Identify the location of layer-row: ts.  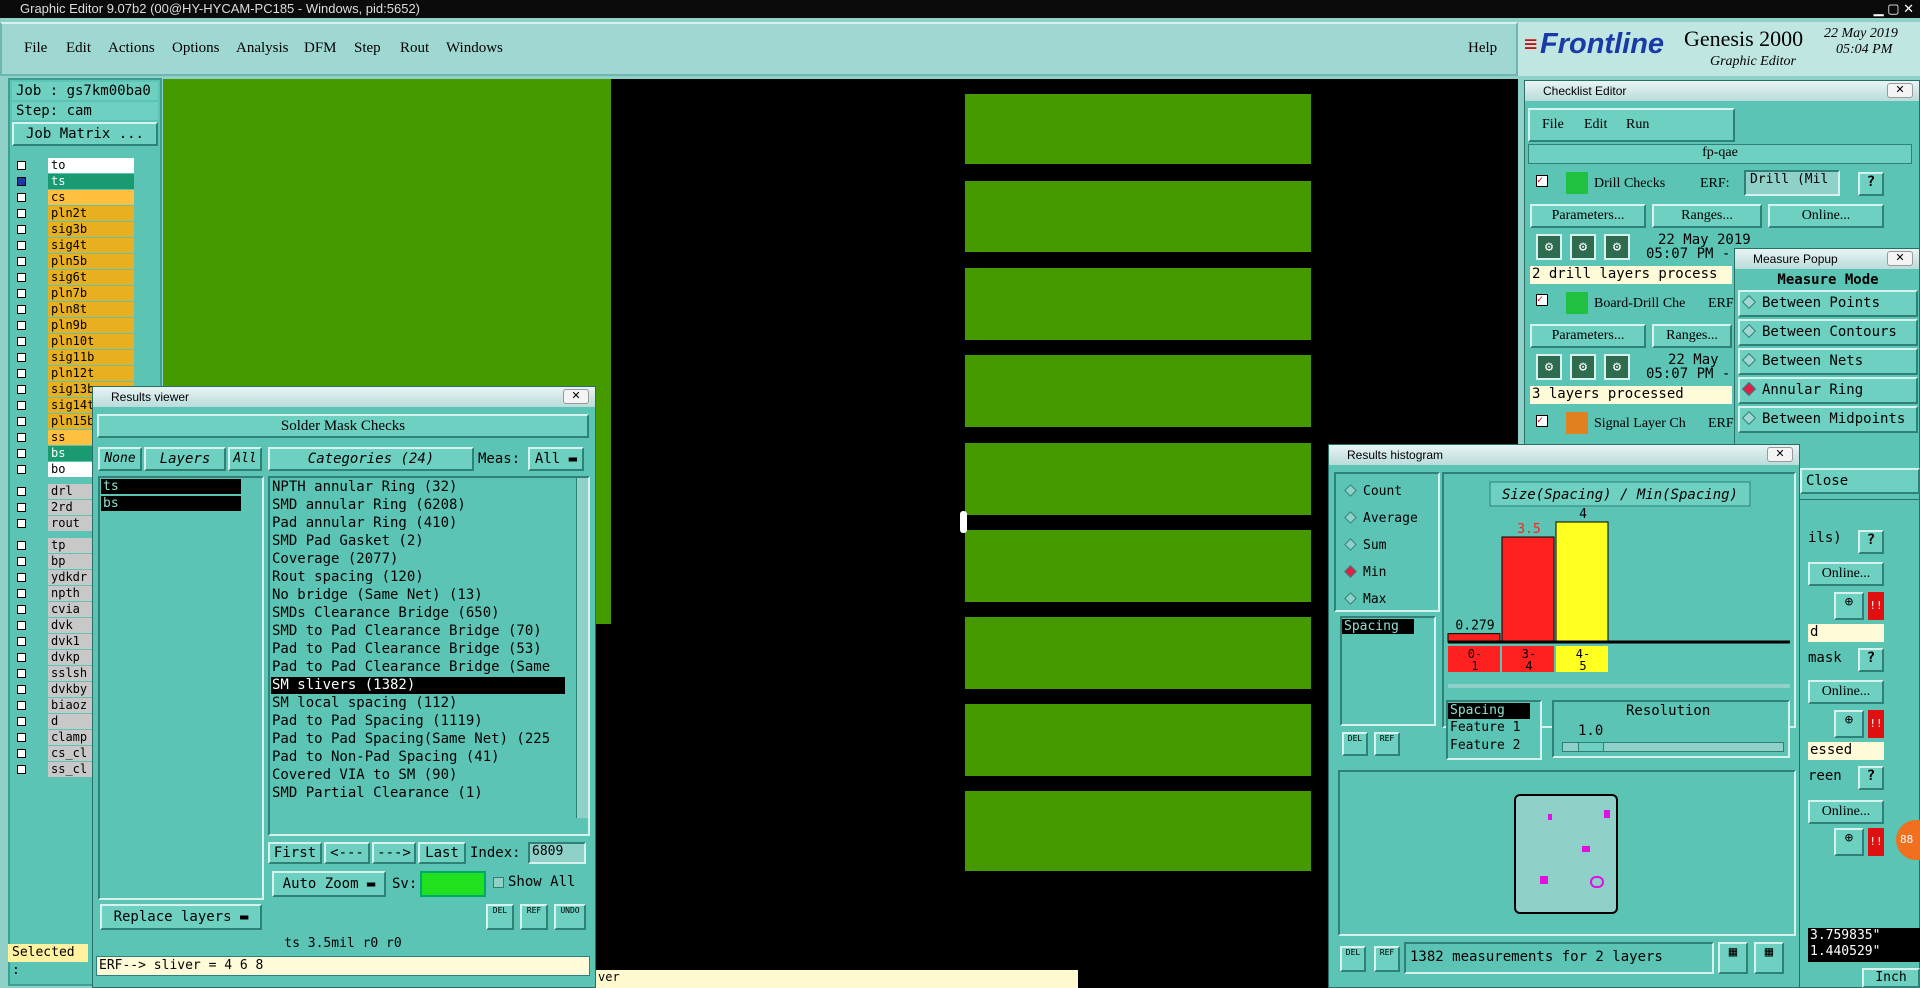
(74, 182).